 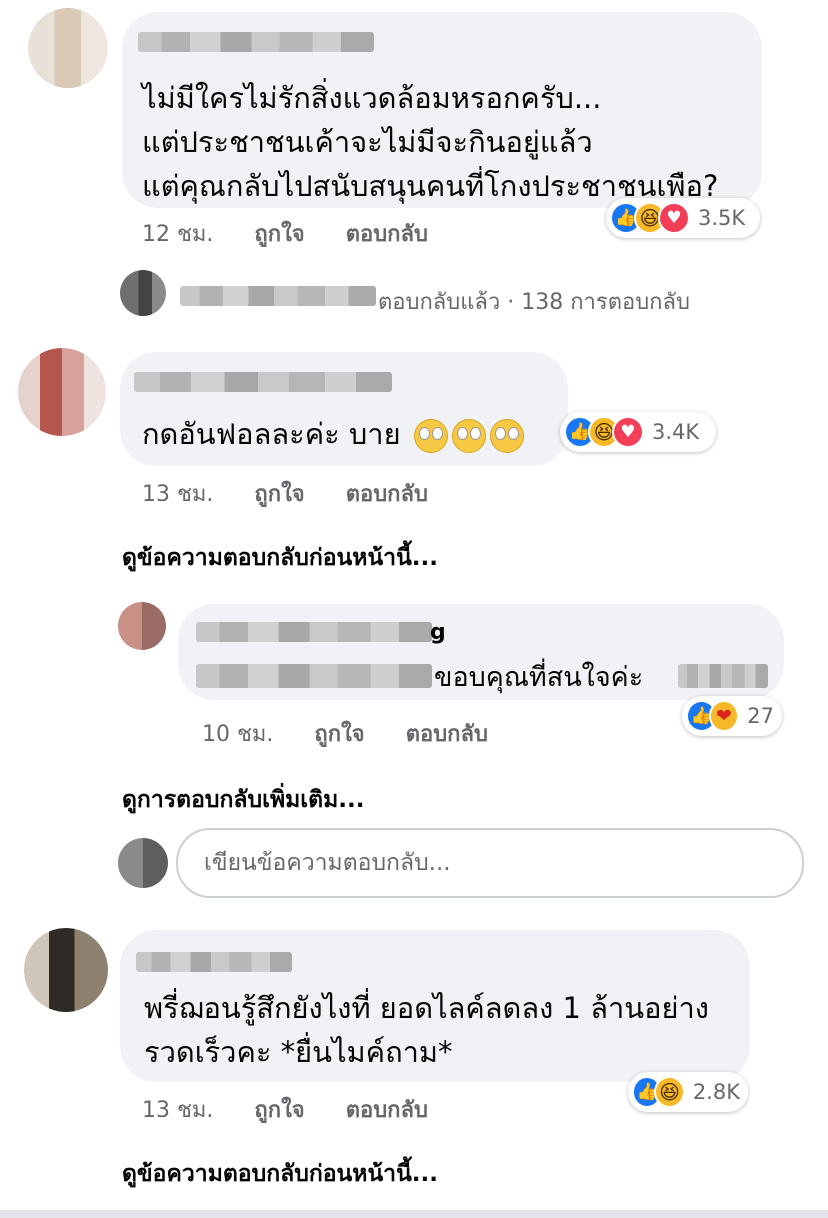 What do you see at coordinates (534, 301) in the screenshot?
I see `view-replies-link: ตอบกลับแล้ว · 138 การตอบกลับ` at bounding box center [534, 301].